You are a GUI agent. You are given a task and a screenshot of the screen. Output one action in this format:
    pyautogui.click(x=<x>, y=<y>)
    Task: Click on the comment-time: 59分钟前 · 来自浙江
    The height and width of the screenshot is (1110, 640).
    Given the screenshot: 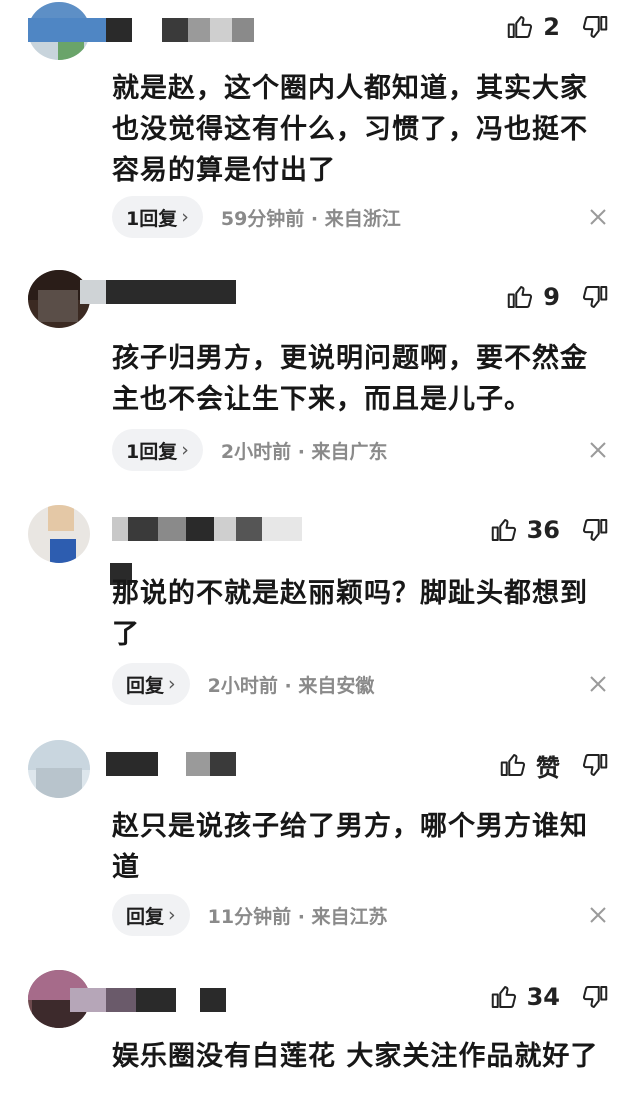 What is the action you would take?
    pyautogui.click(x=311, y=217)
    